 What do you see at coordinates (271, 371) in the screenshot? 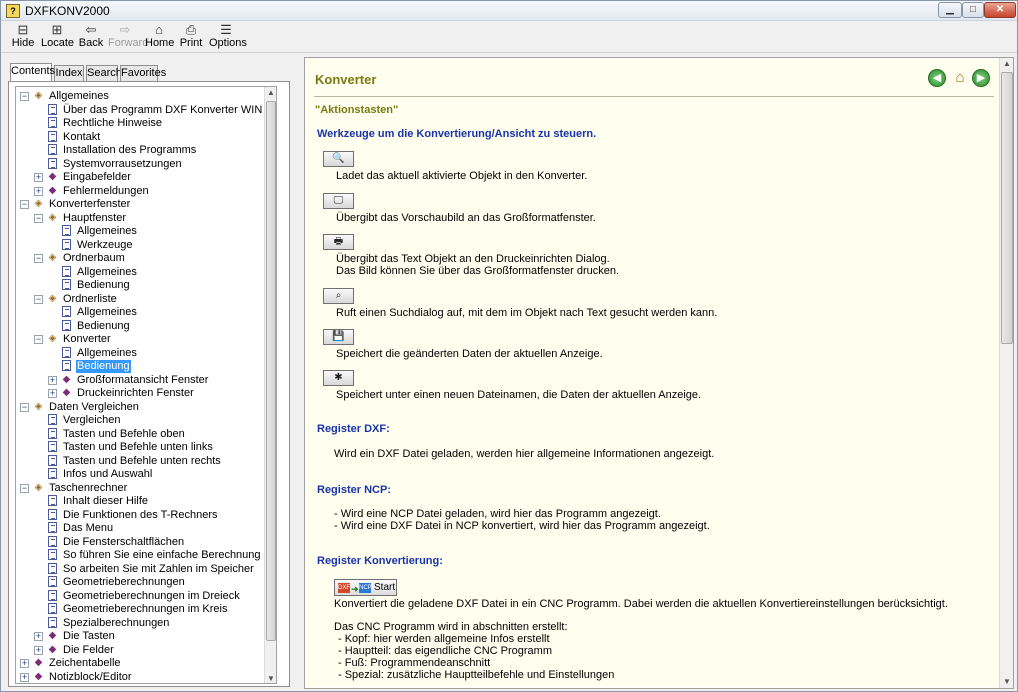
I see `tree-scroll-thumb` at bounding box center [271, 371].